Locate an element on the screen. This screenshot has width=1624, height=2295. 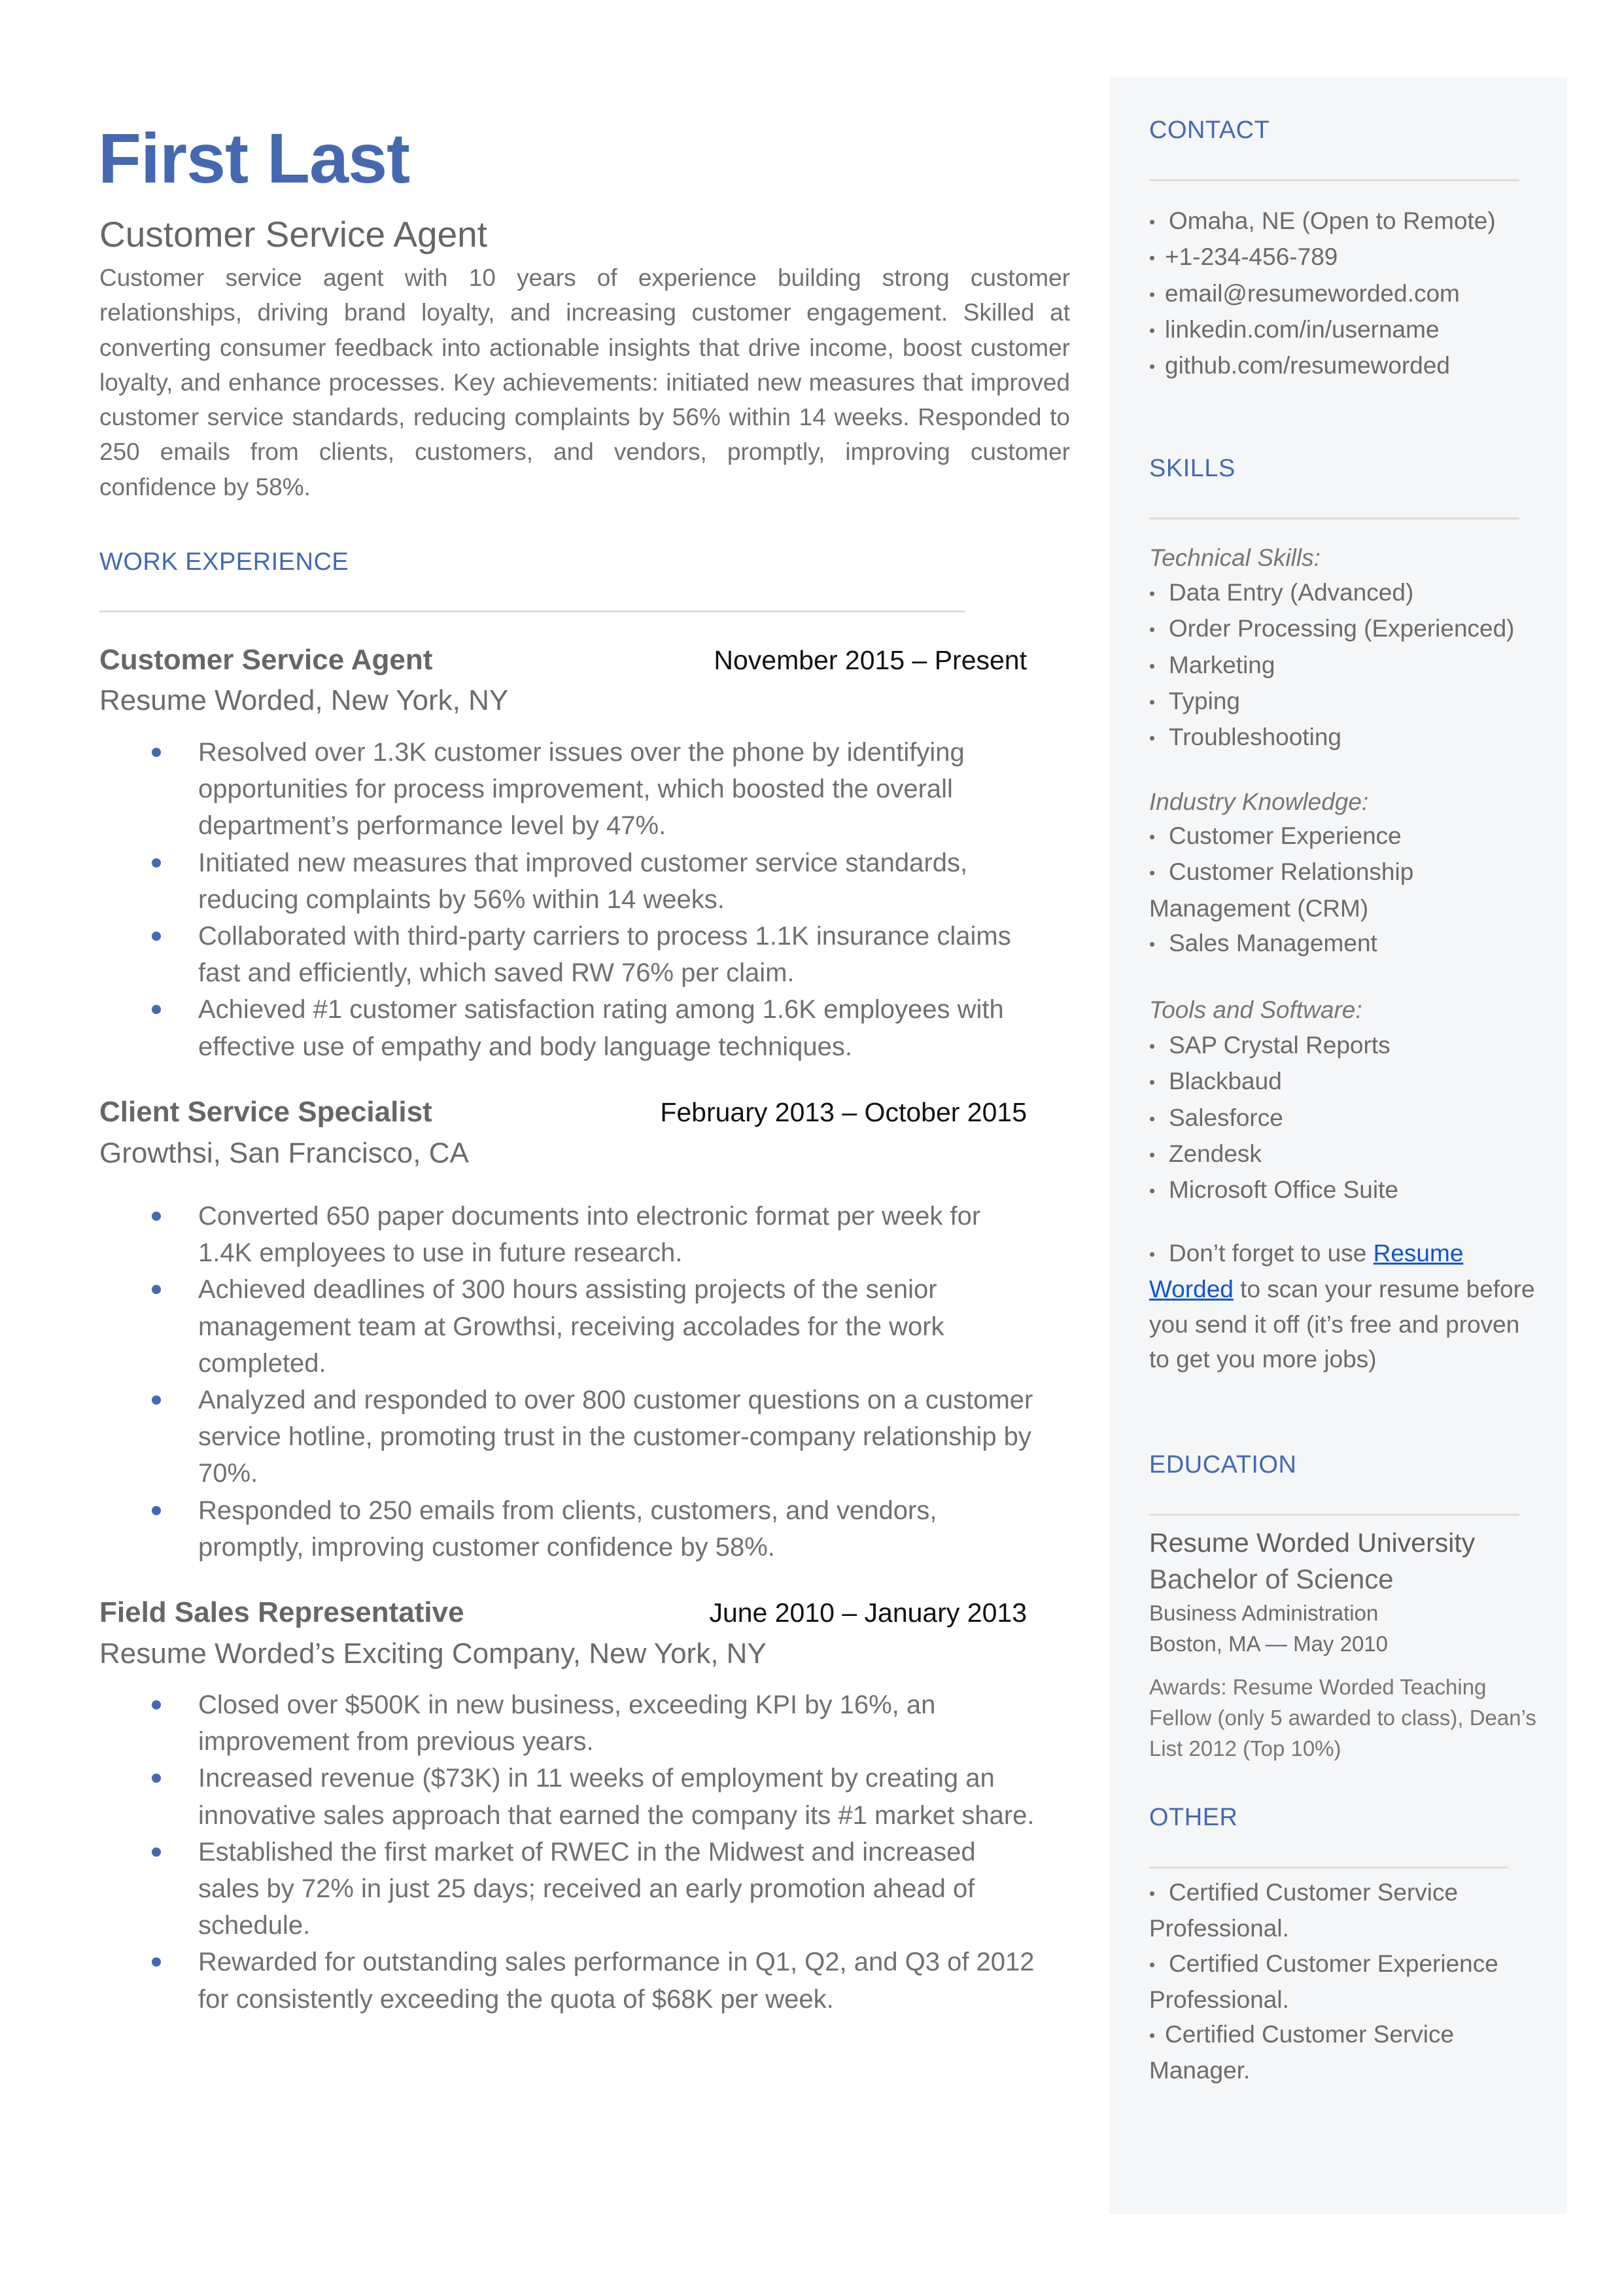
job-company: Resume Worded, New York, NY is located at coordinates (304, 700).